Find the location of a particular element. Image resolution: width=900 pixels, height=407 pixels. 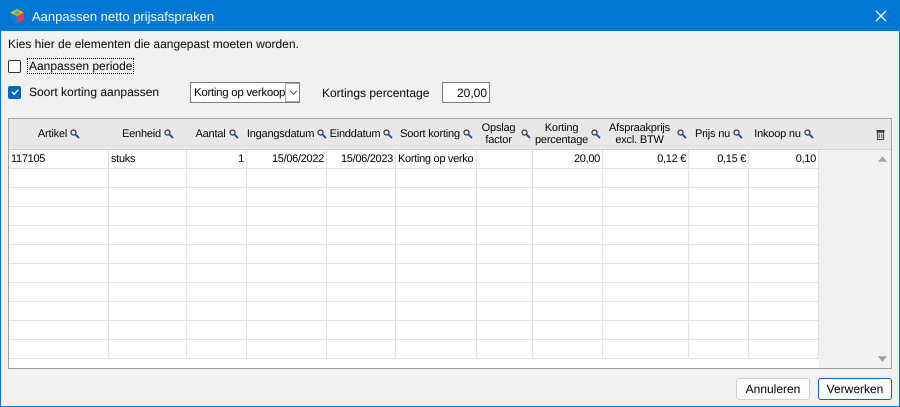

table-cell: 20,00 is located at coordinates (587, 159).